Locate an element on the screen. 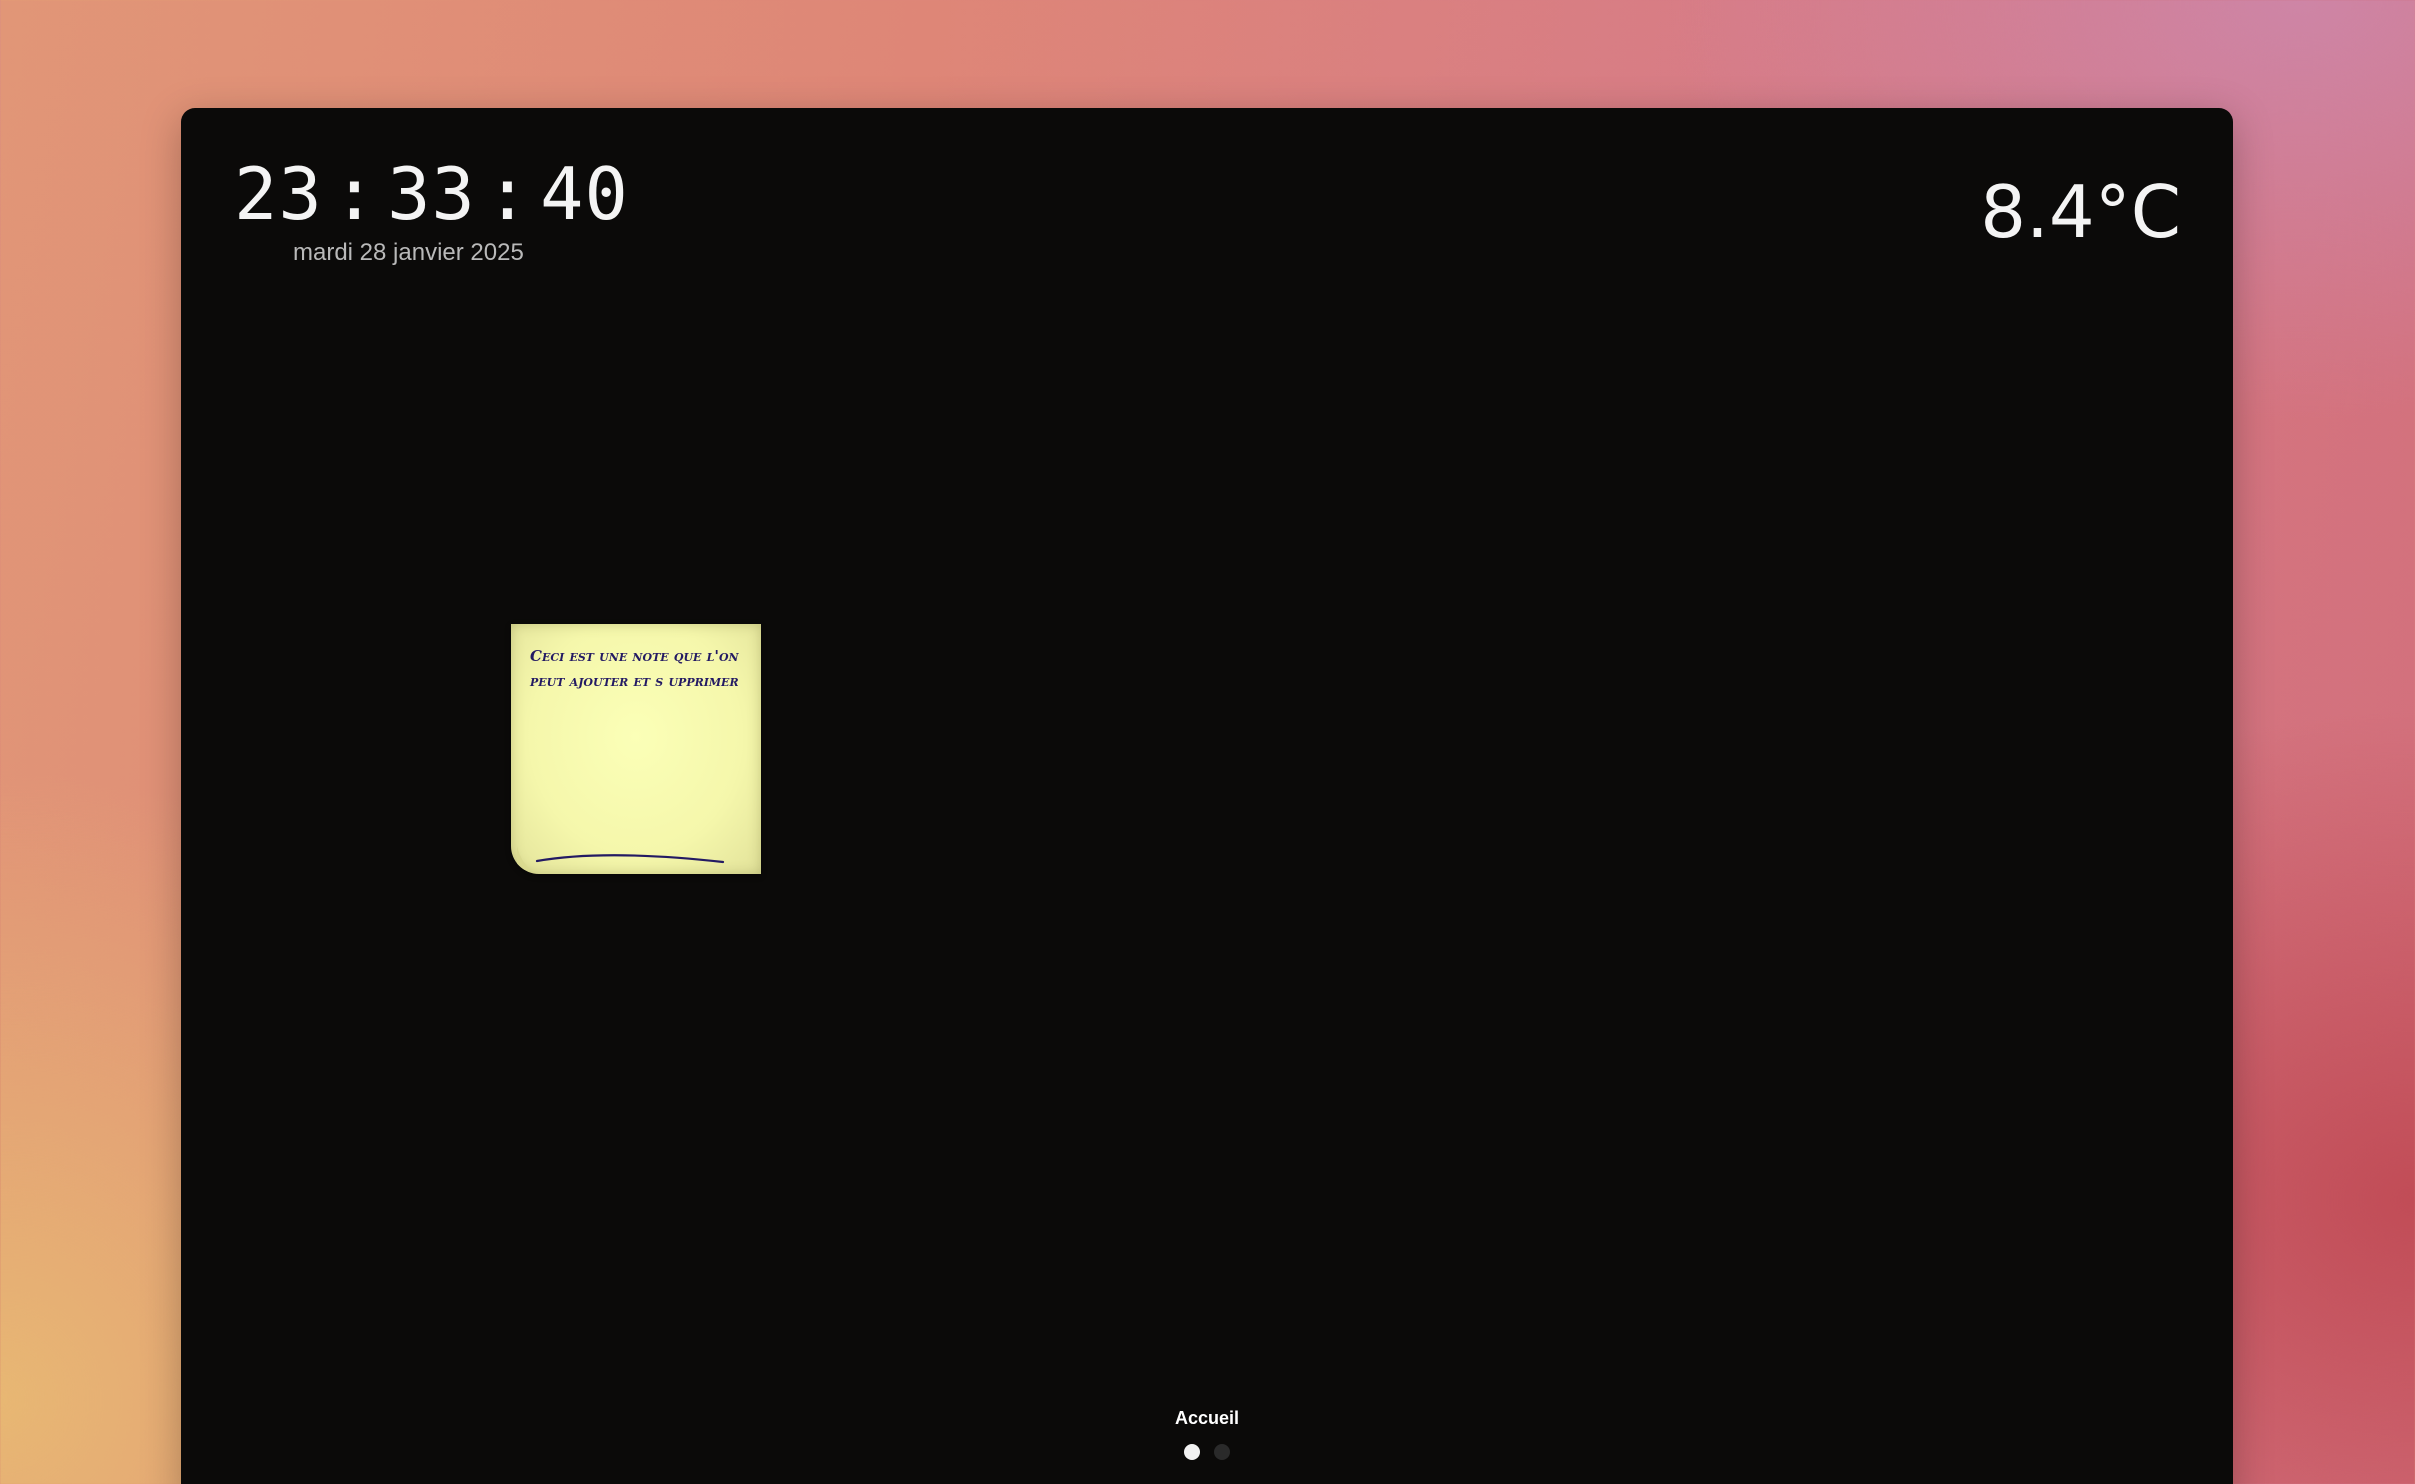  clock-hours: 23 is located at coordinates (278, 194).